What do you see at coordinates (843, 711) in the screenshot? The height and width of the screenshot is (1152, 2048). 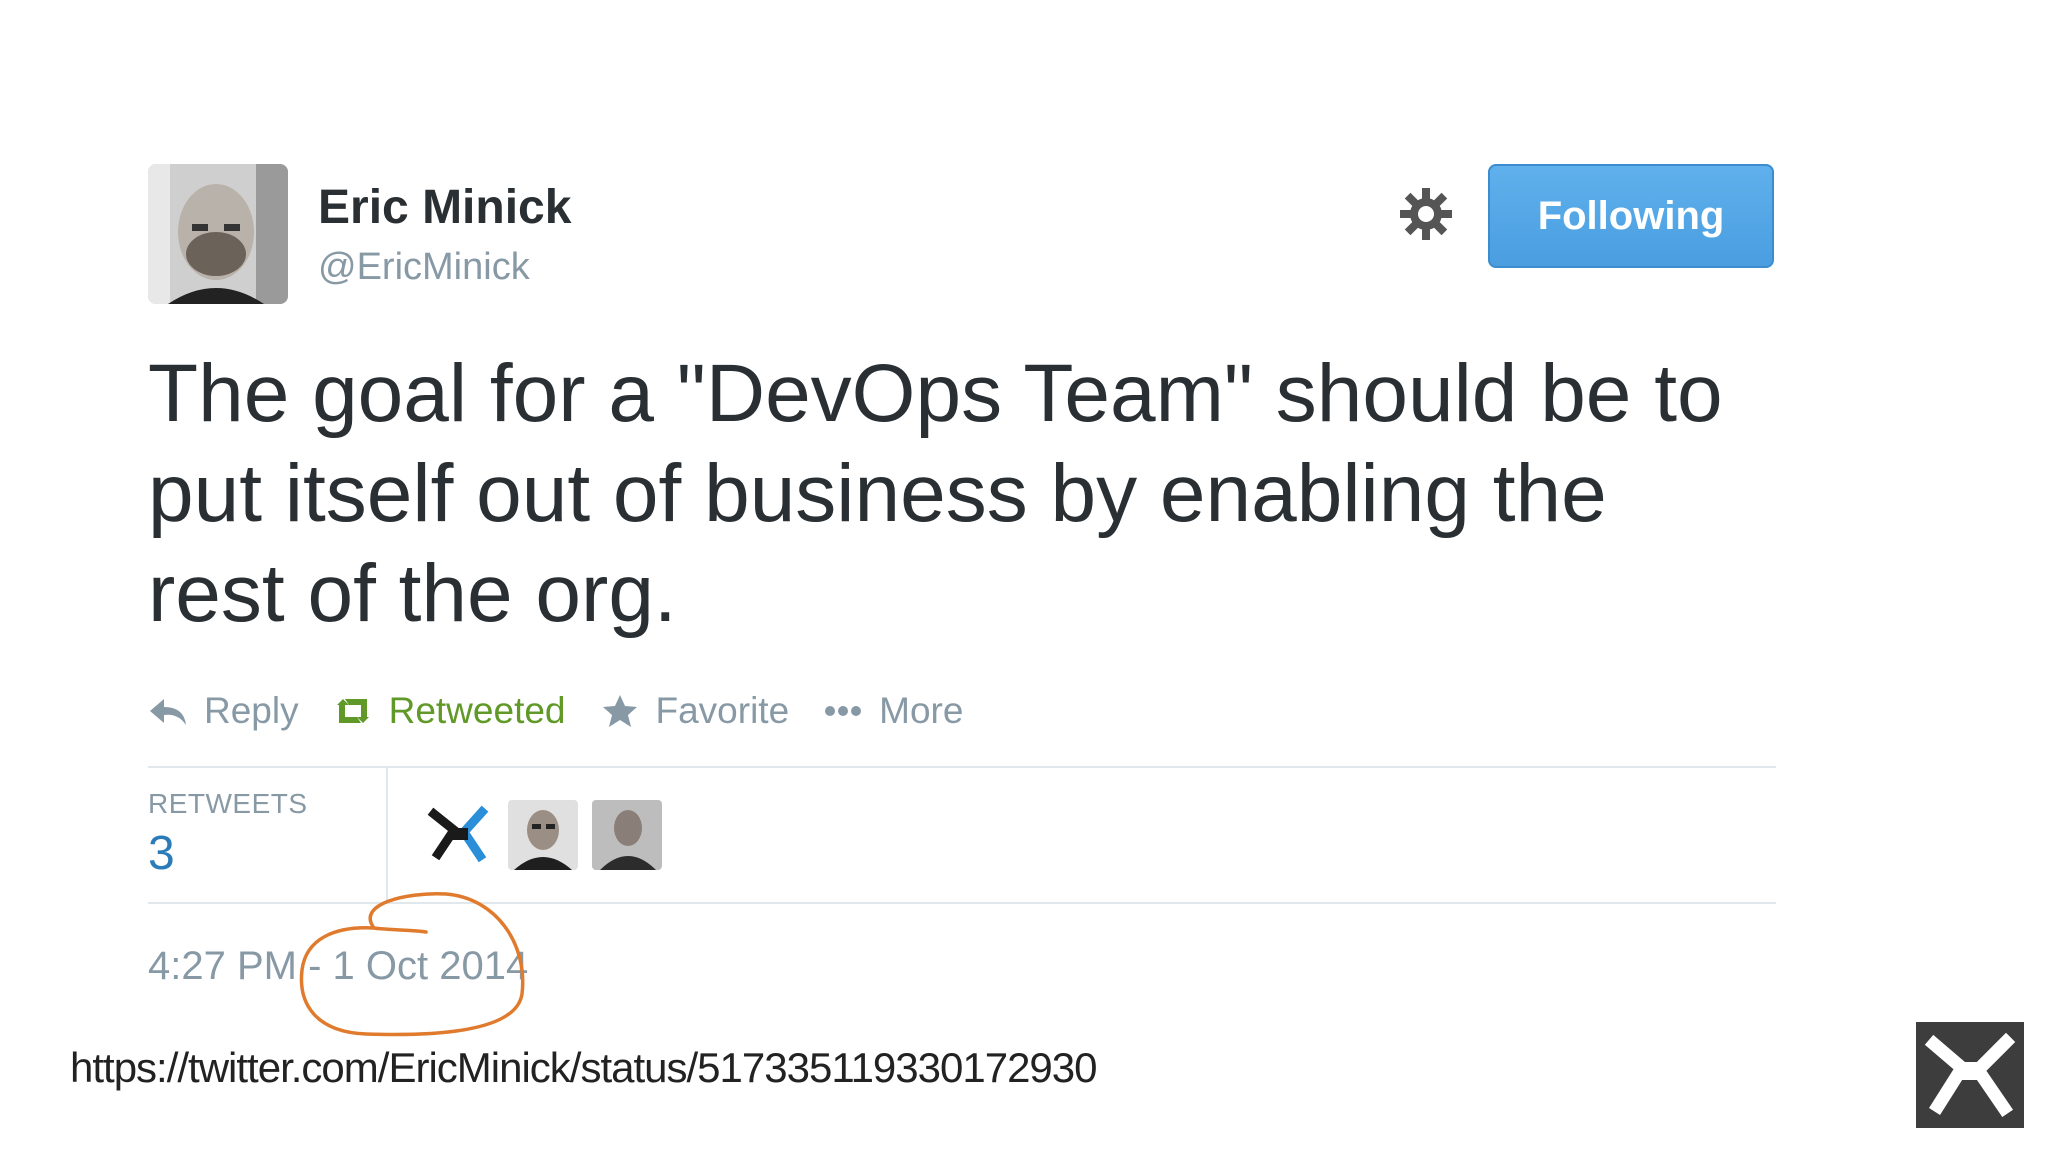 I see `ellipsis-icon` at bounding box center [843, 711].